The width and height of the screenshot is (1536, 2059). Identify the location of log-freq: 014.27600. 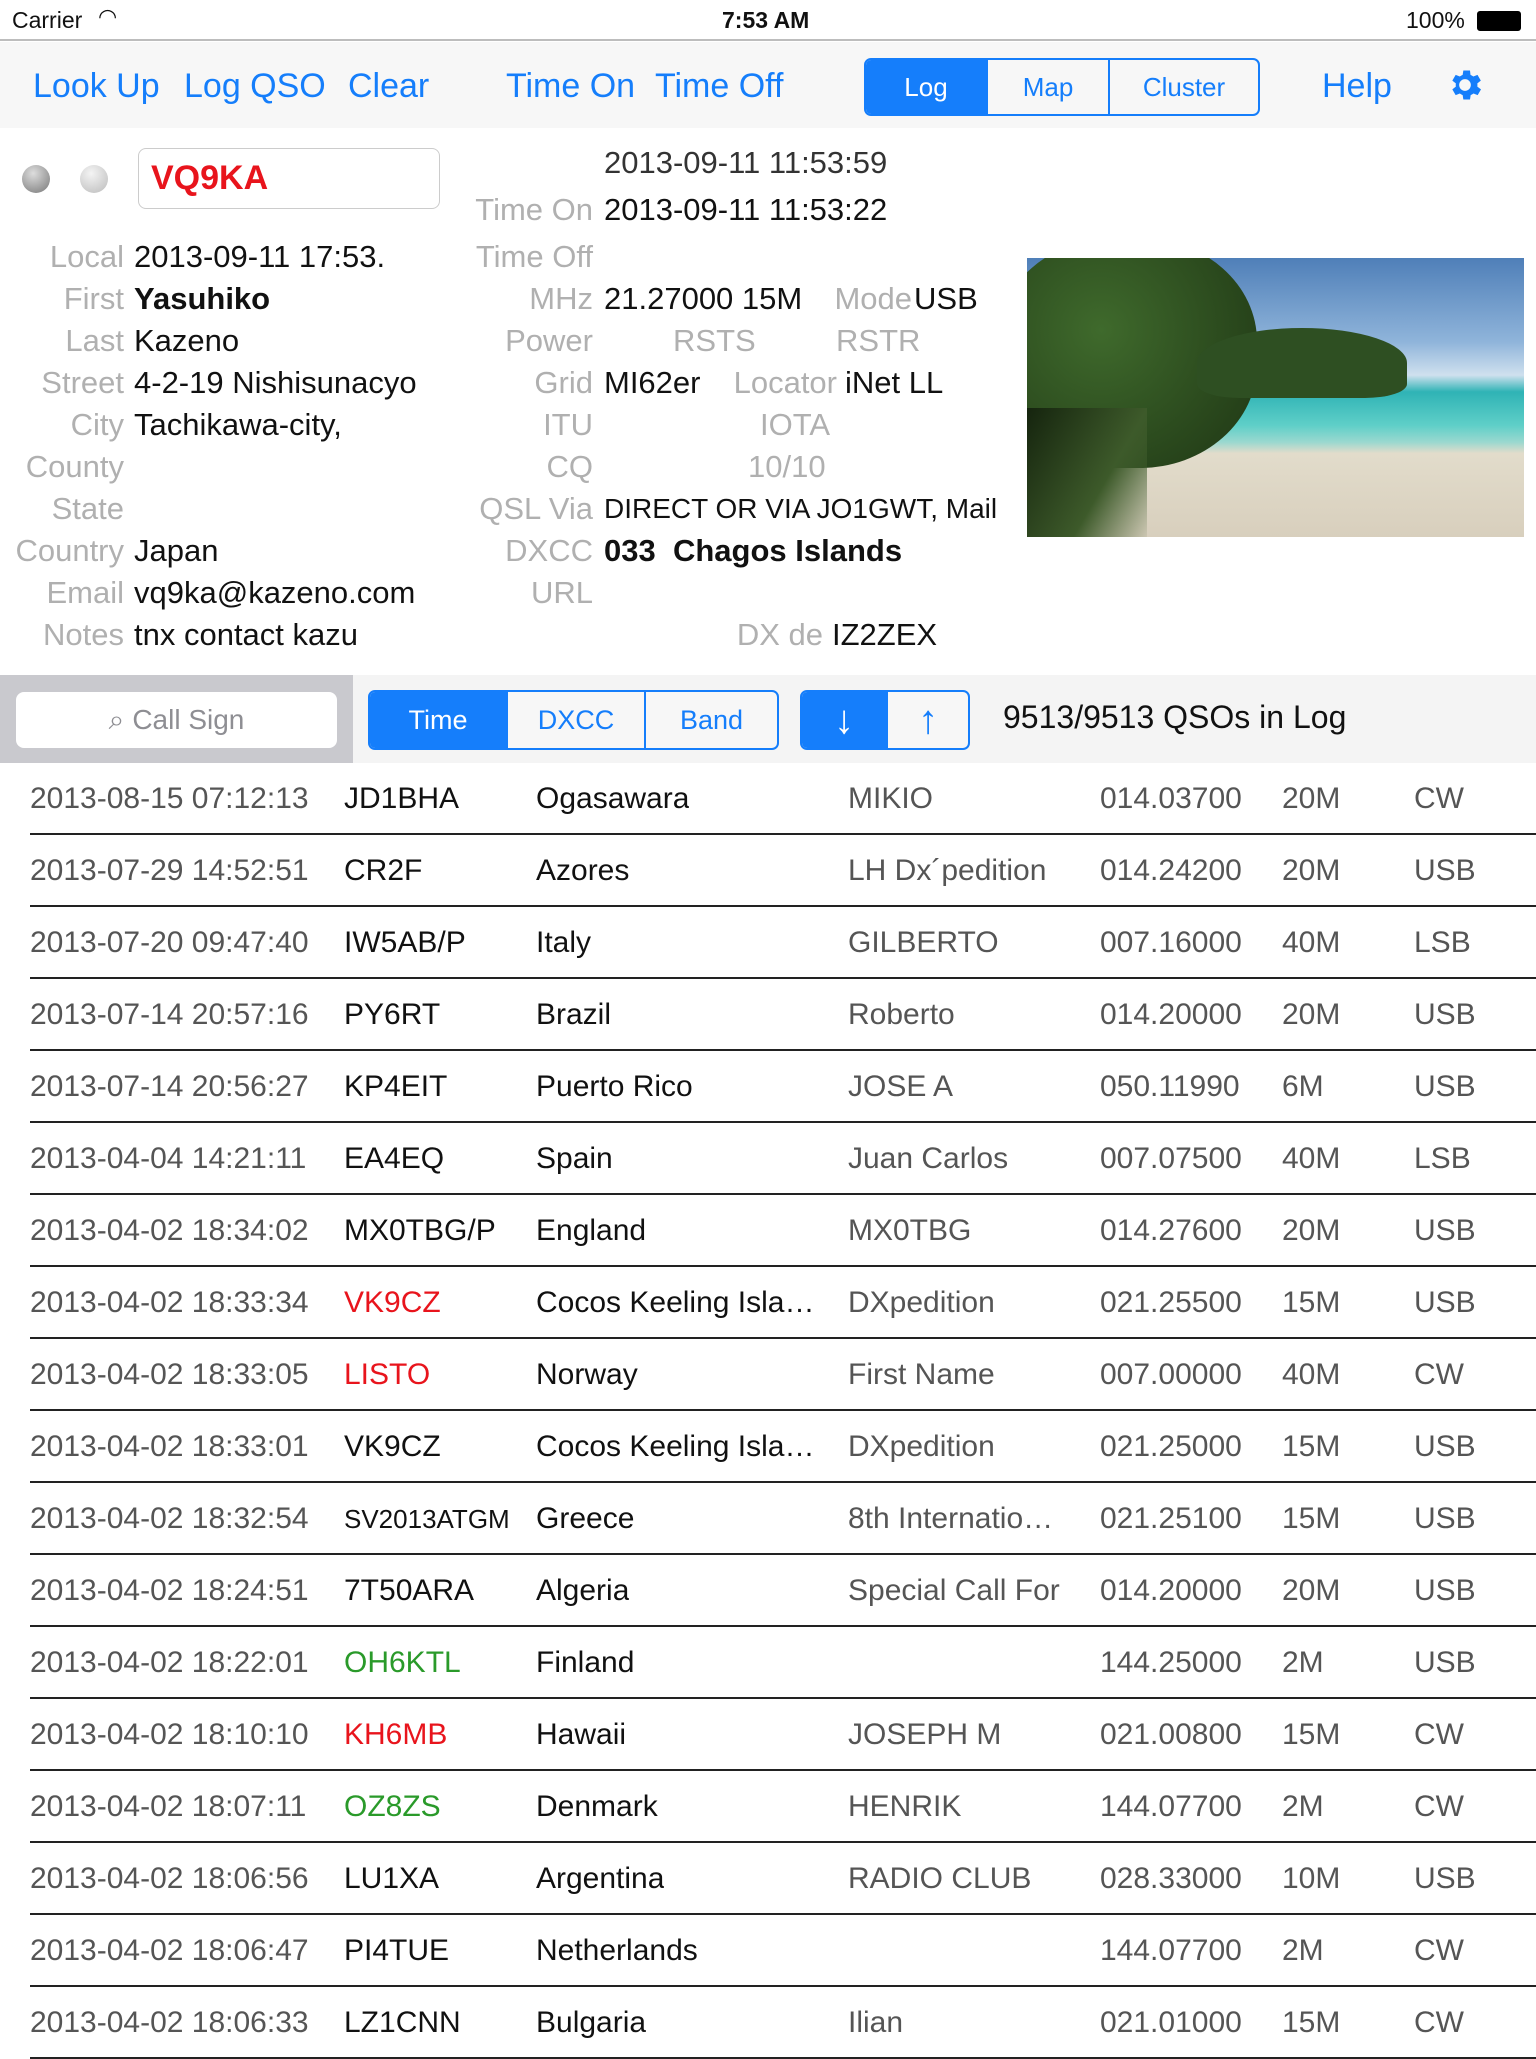
(1171, 1230).